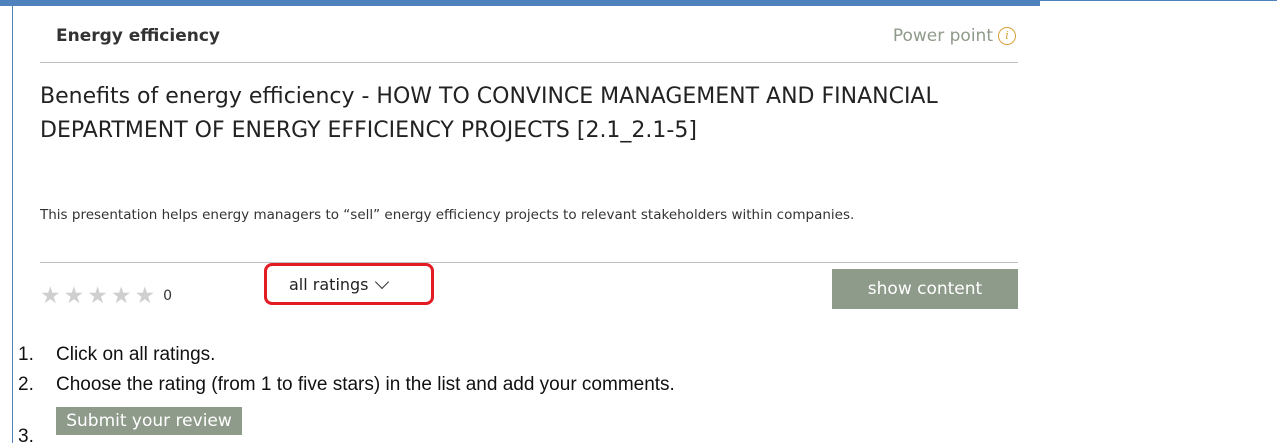  Describe the element at coordinates (26, 354) in the screenshot. I see `list-number: 1.` at that location.